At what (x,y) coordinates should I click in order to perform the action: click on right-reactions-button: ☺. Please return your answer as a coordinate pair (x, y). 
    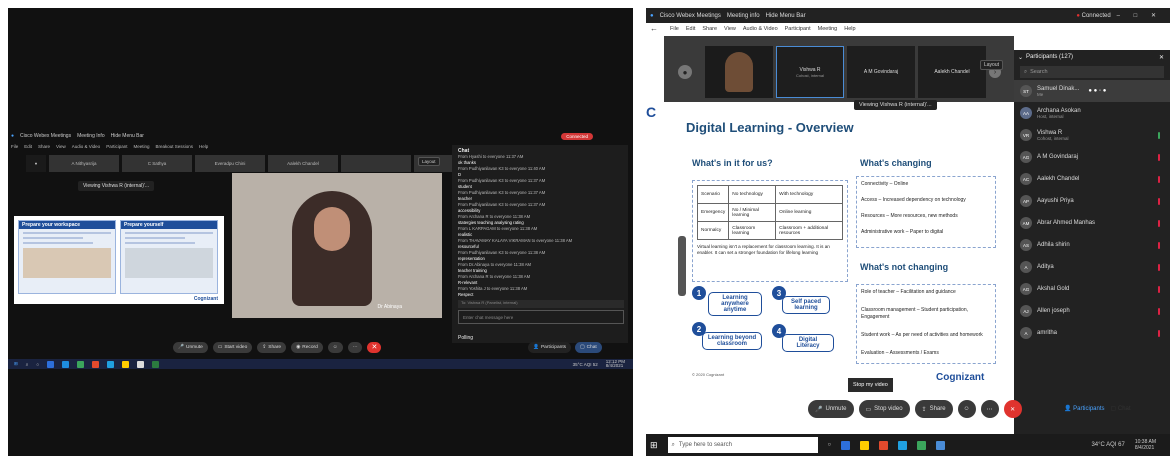
    Looking at the image, I should click on (966, 409).